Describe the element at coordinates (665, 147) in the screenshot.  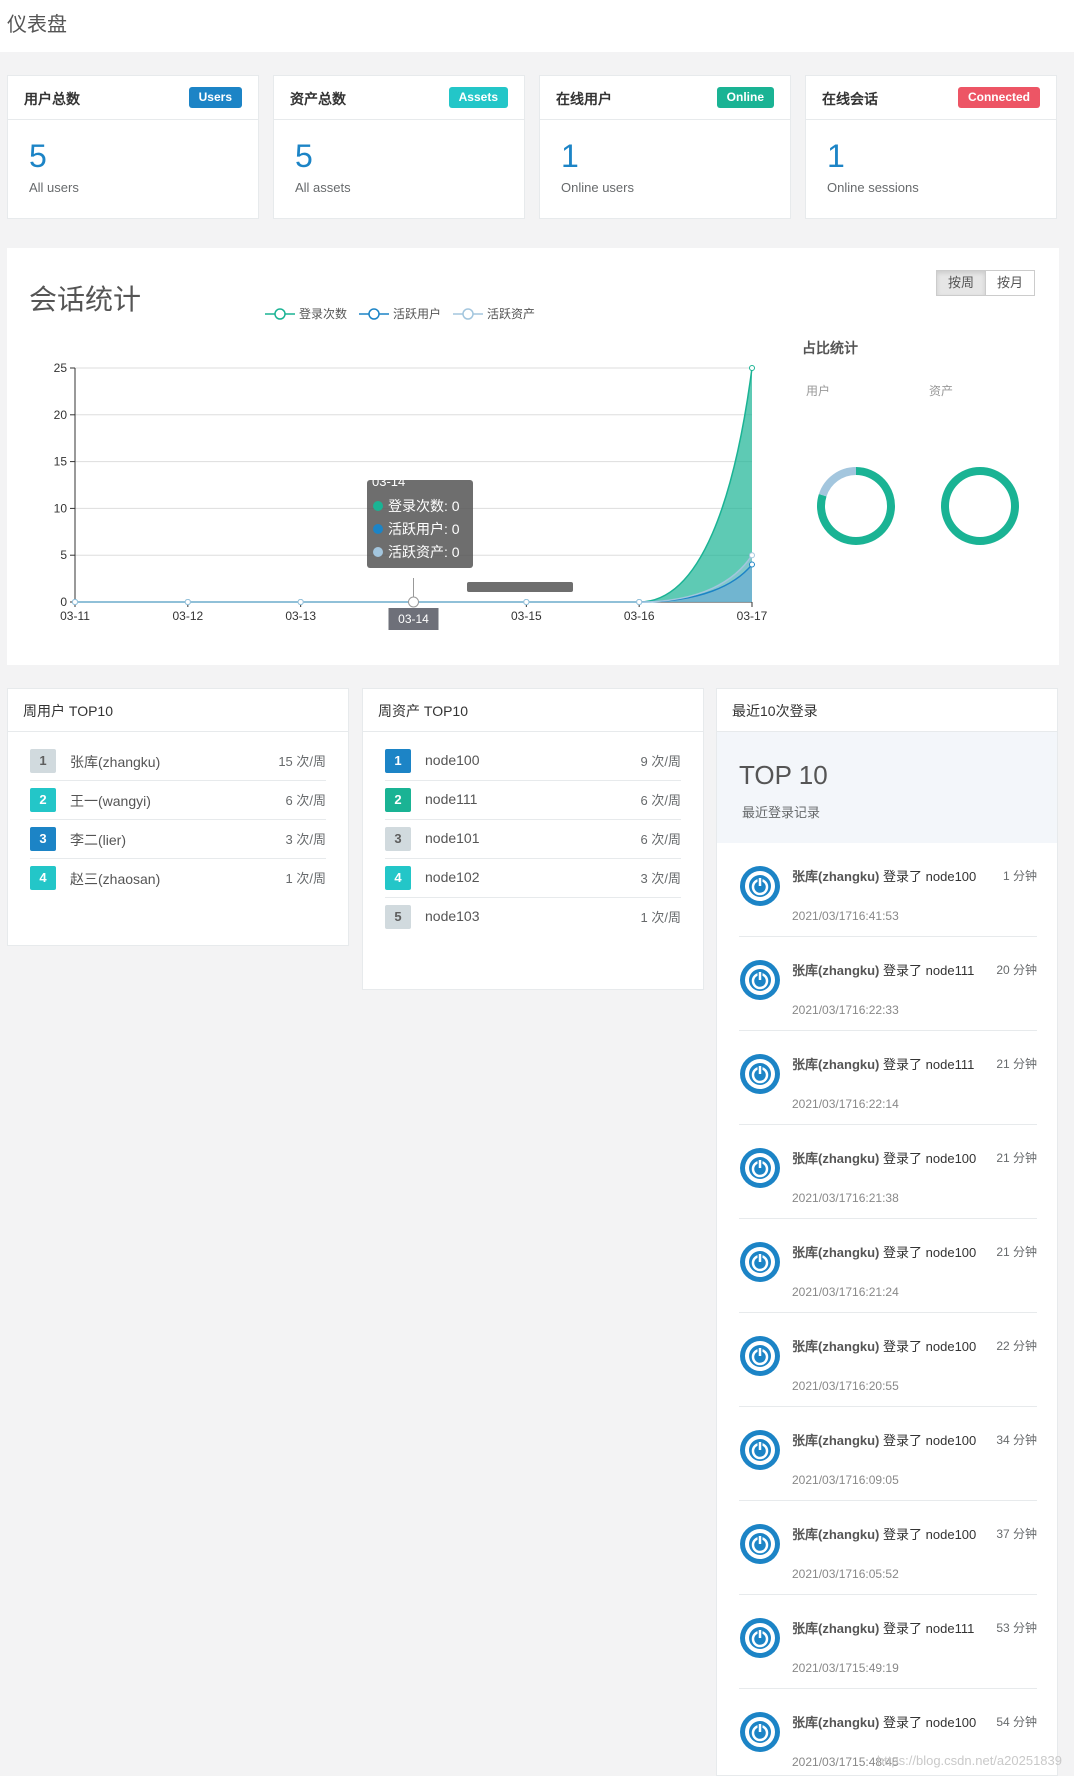
I see `stat-card-online-users: 在线用户 Online 1 Online users` at that location.